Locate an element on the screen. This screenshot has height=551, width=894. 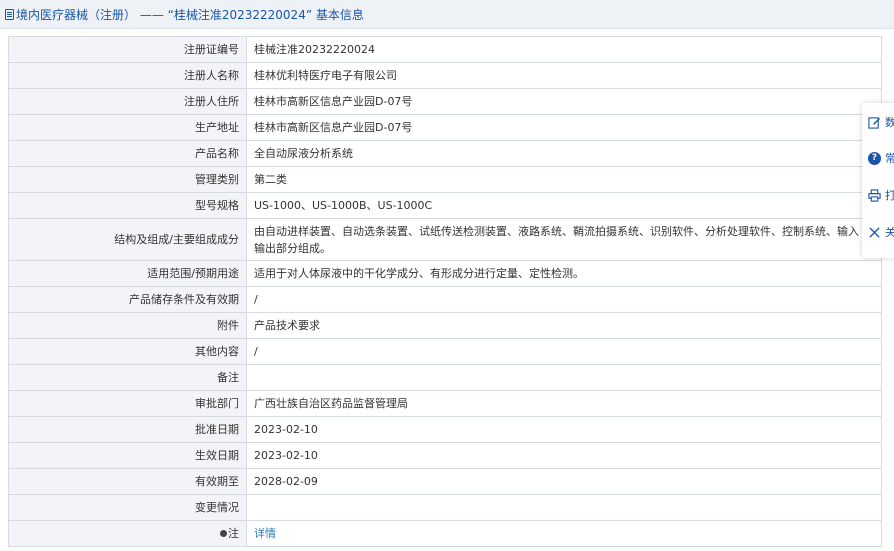
row-value: 2028-02-09 is located at coordinates (564, 481).